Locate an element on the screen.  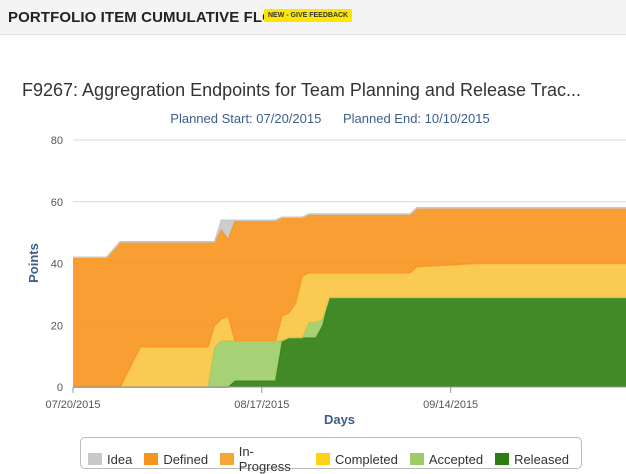
legend-item-released: Released is located at coordinates (532, 459).